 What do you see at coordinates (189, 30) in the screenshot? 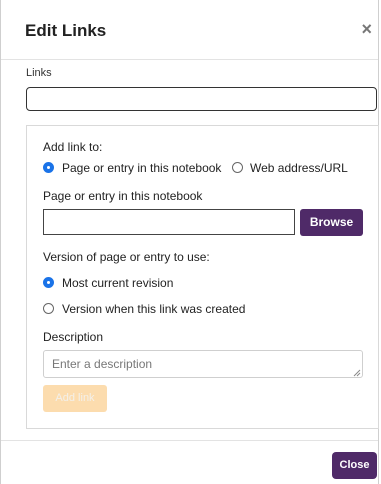
I see `dialog-header: Edit Links ×` at bounding box center [189, 30].